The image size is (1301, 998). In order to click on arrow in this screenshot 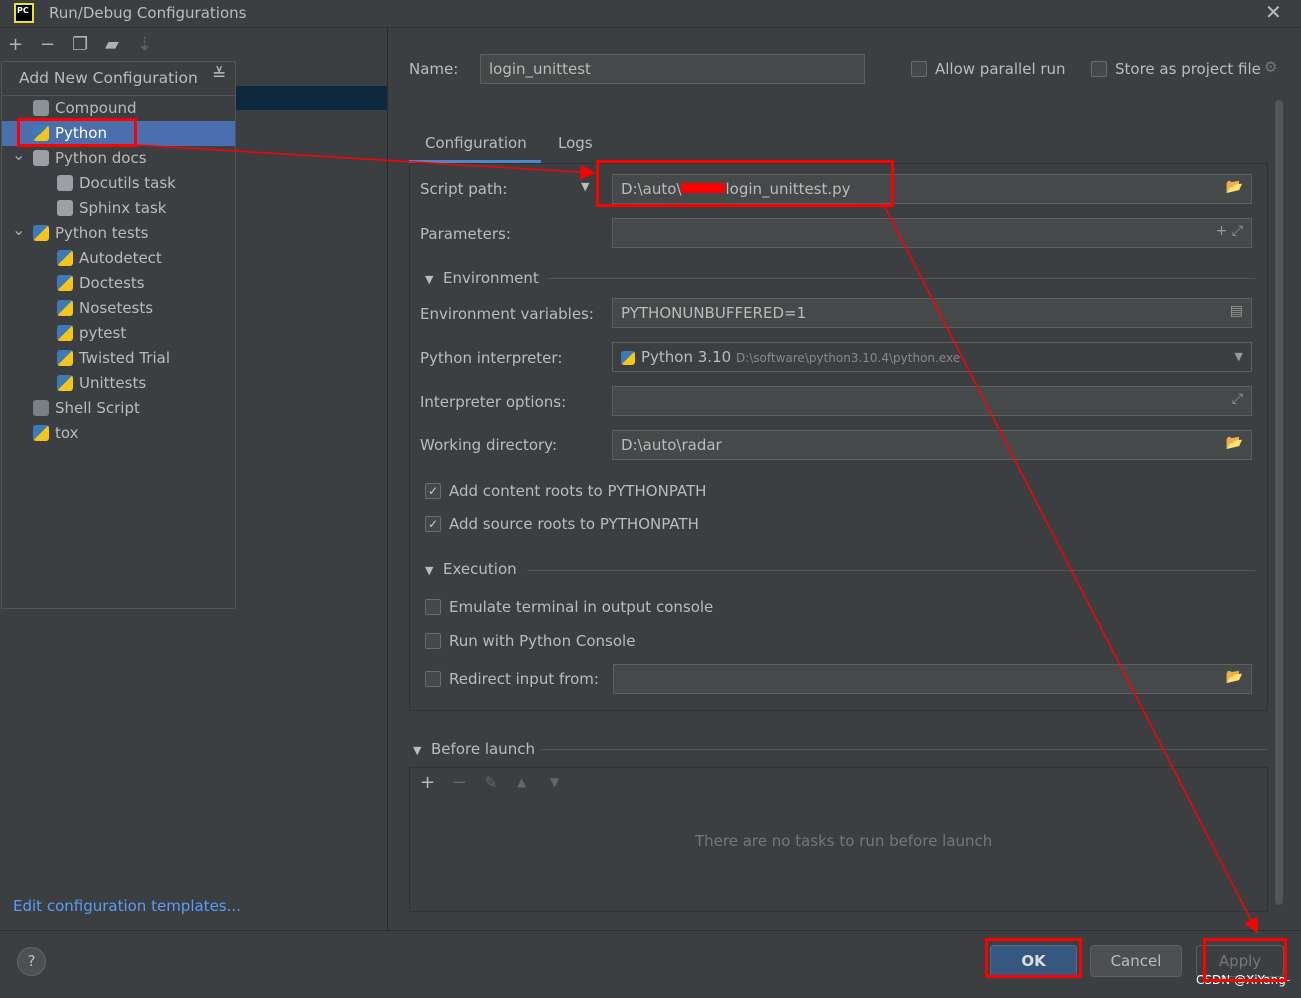, I will do `click(366, 162)`.